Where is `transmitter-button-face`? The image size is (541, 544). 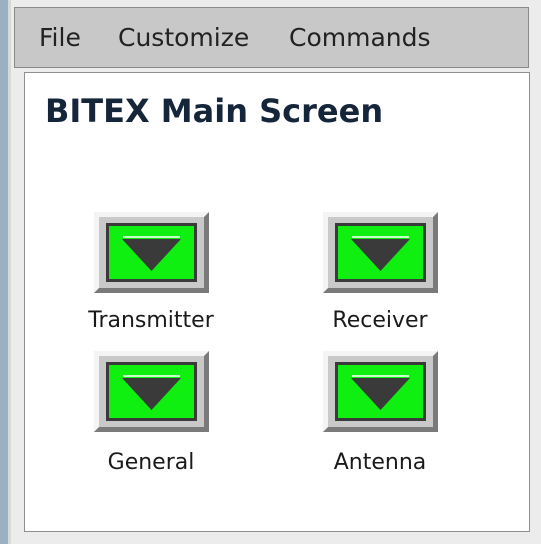 transmitter-button-face is located at coordinates (151, 252).